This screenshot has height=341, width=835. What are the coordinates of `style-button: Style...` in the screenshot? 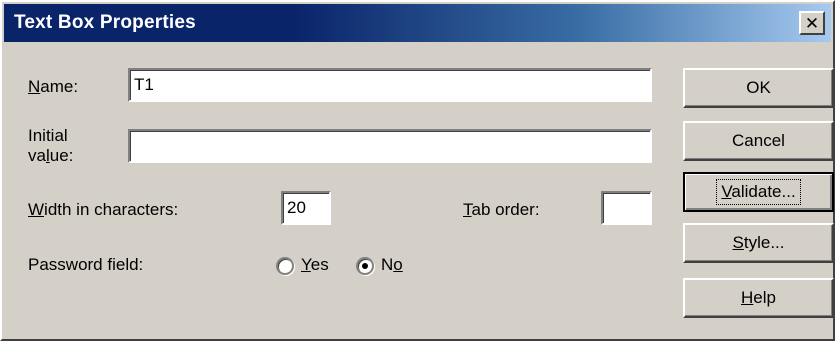 It's located at (758, 243).